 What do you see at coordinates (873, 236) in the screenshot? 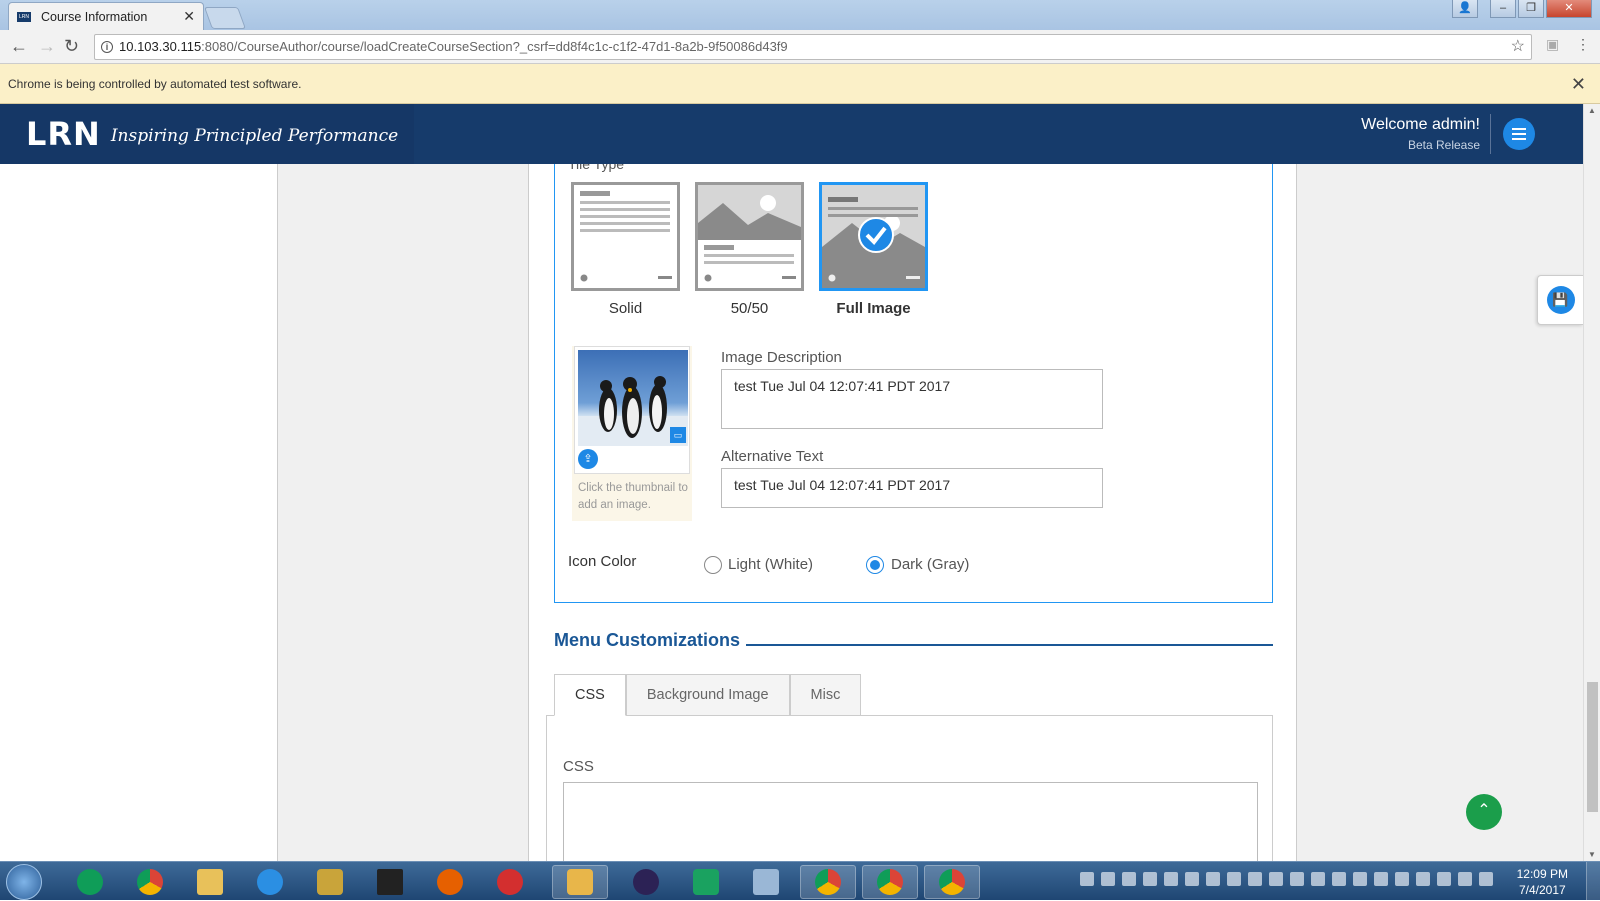
I see `tile-option-full-image` at bounding box center [873, 236].